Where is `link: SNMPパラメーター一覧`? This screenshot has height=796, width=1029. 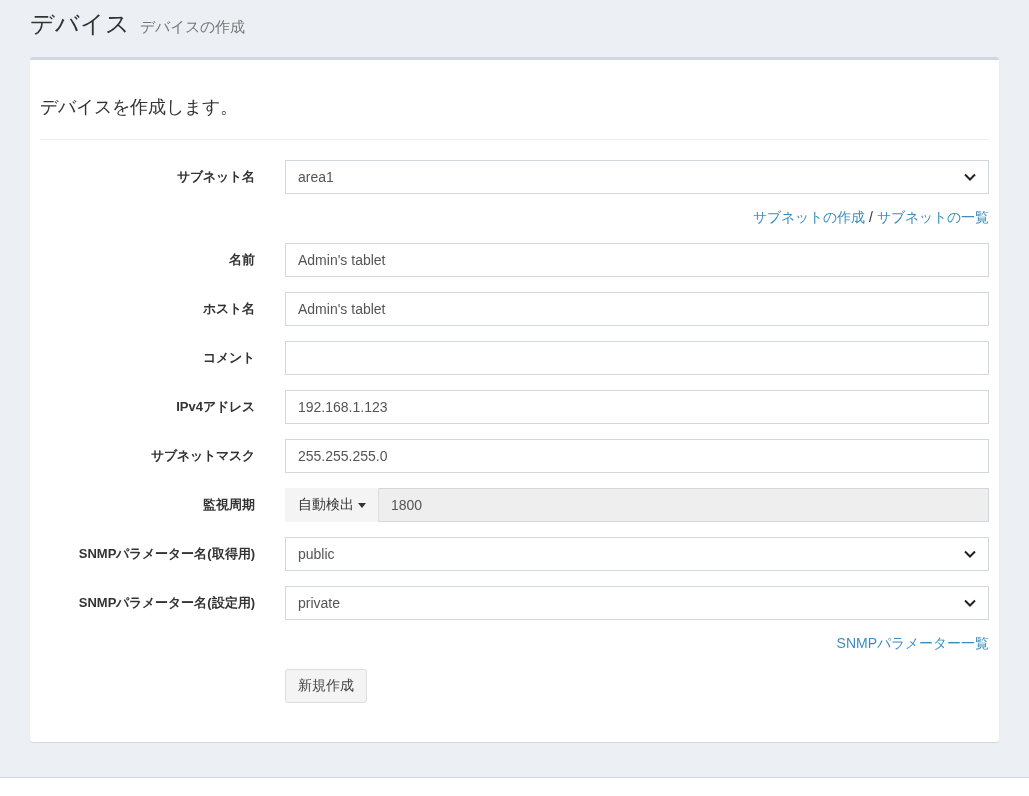 link: SNMPパラメーター一覧 is located at coordinates (912, 644).